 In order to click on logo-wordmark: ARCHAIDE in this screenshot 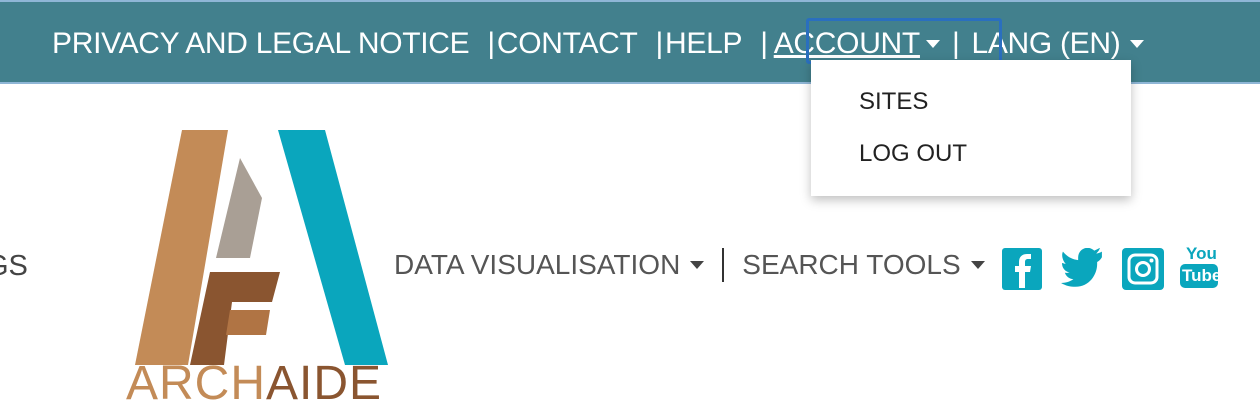, I will do `click(254, 383)`.